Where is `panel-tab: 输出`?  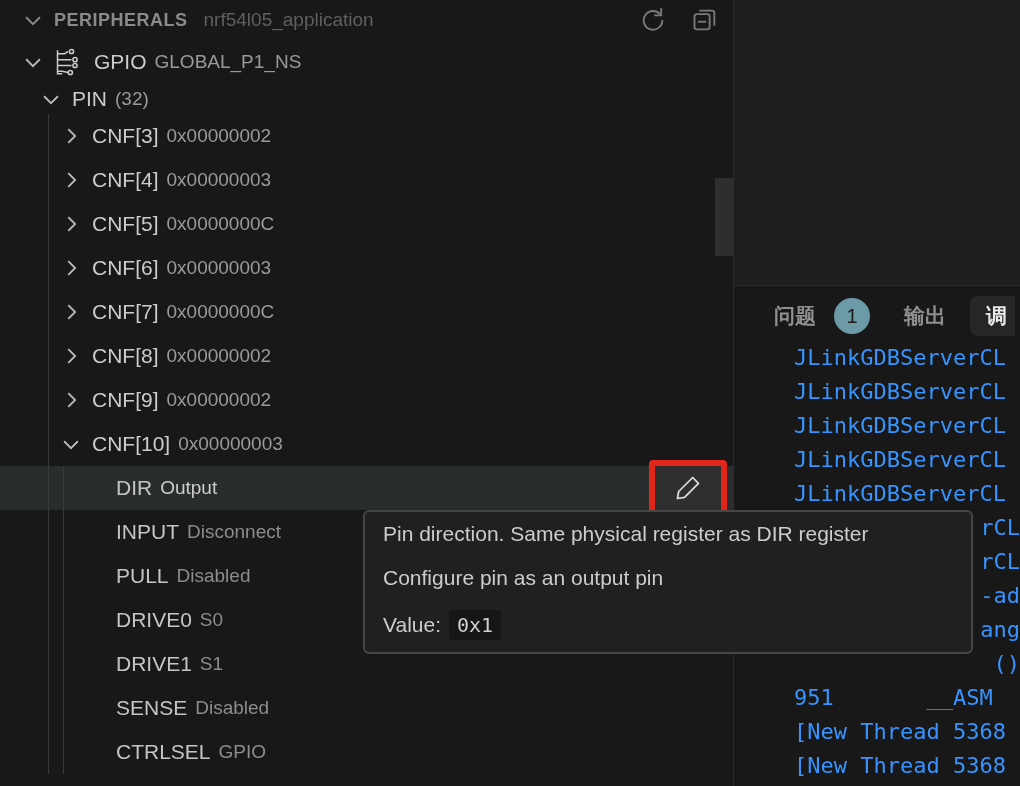
panel-tab: 输出 is located at coordinates (925, 316).